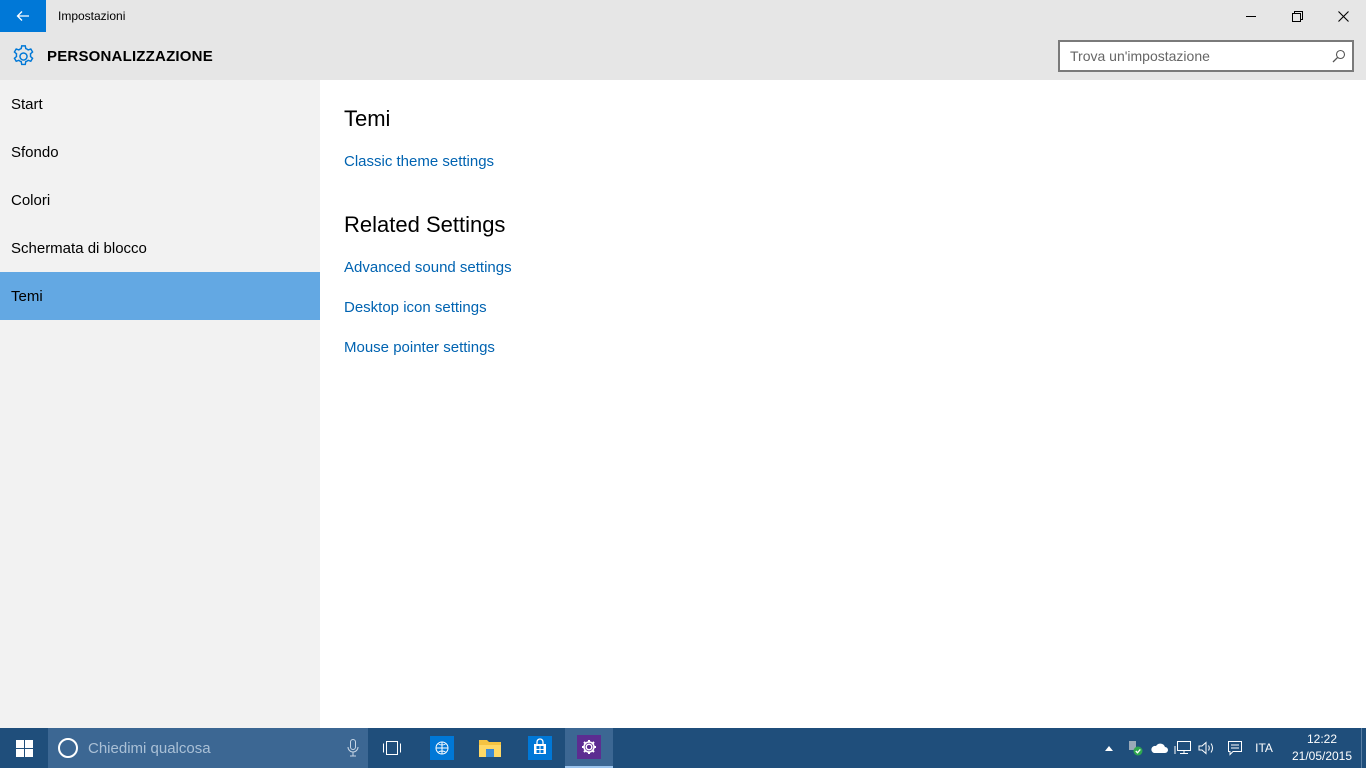  I want to click on minimize-icon, so click(1250, 16).